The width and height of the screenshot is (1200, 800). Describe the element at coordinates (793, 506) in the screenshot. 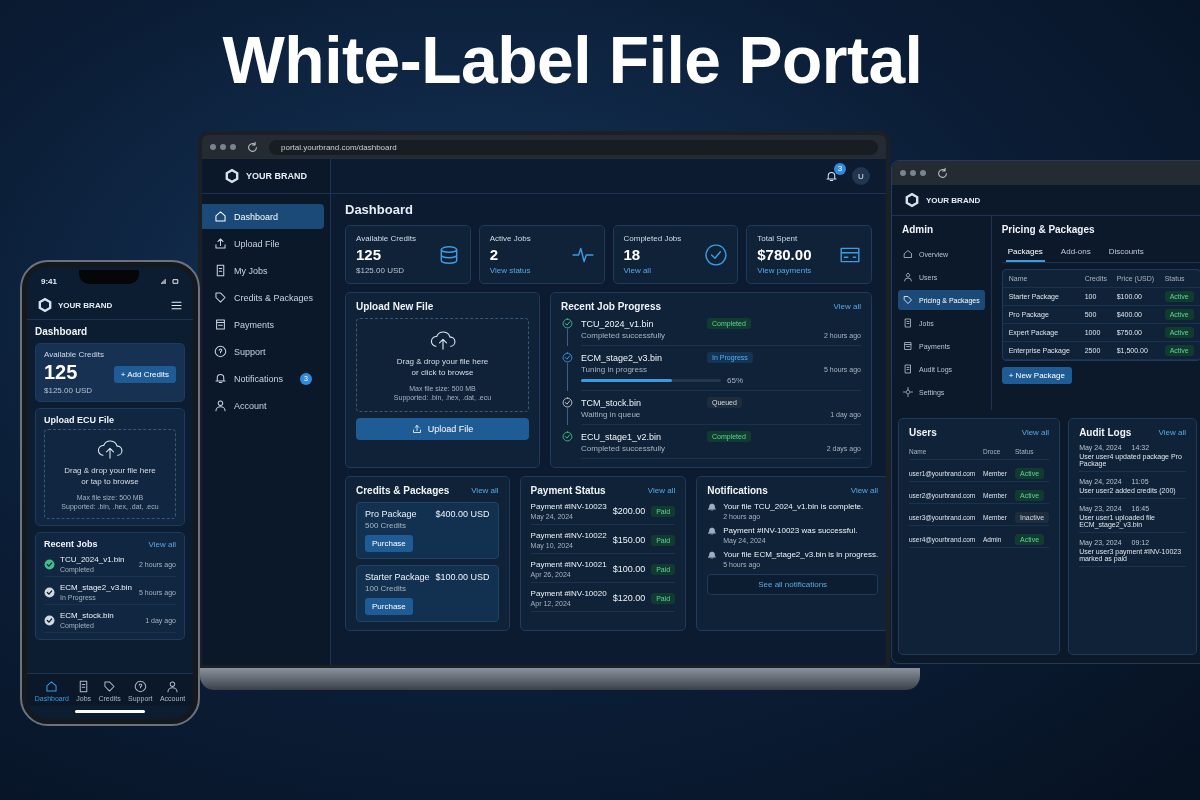

I see `notification-text: Your file TCU_2024_v1.bin is complete.` at that location.